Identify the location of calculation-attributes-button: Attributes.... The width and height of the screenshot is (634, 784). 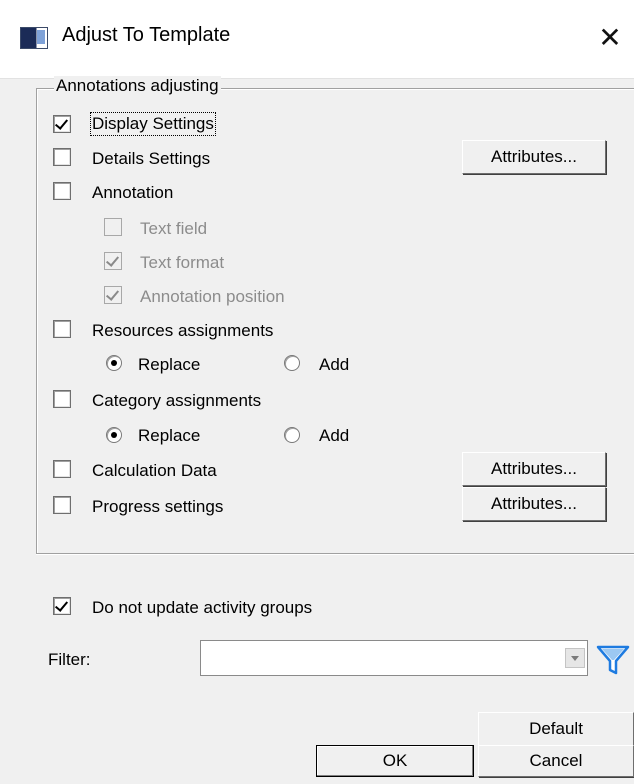
(534, 469).